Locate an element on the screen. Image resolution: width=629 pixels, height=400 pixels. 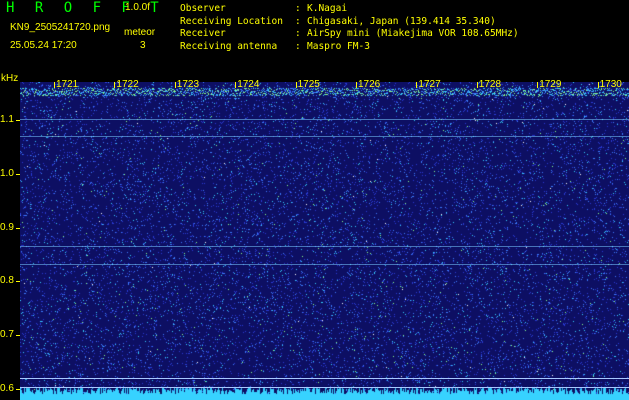
time-tick-label: 1729 is located at coordinates (550, 84).